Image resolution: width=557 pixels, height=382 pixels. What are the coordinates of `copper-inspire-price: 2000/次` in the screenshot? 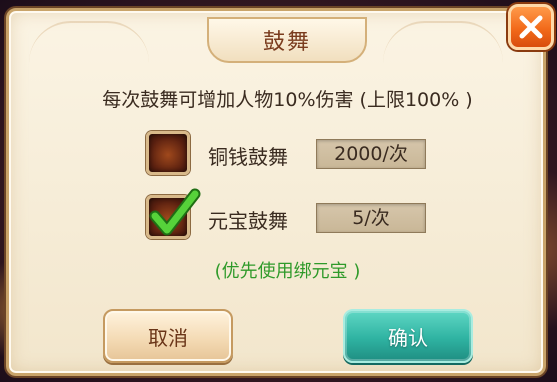 It's located at (371, 154).